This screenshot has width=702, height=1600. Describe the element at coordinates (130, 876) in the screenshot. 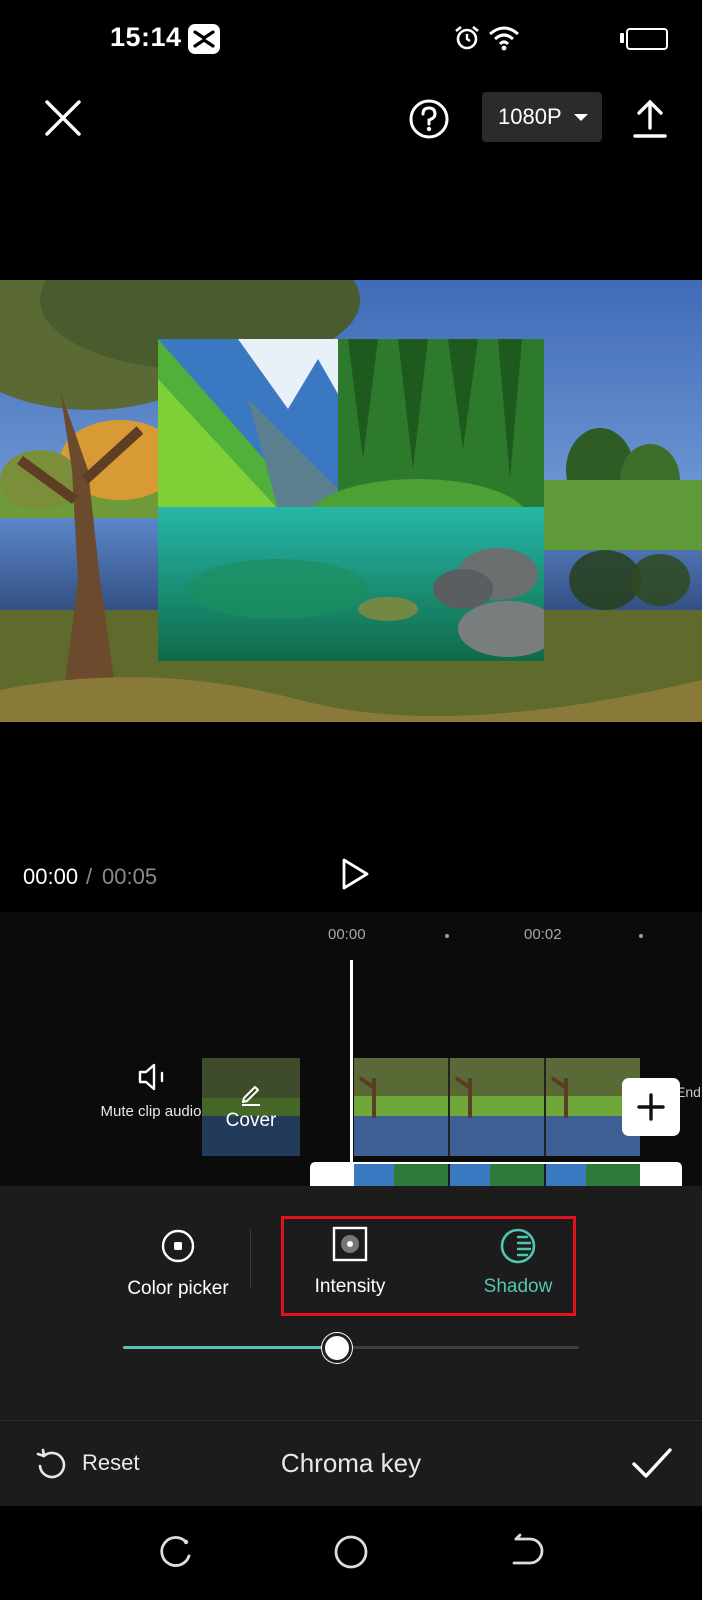

I see `total-duration: 00:05` at that location.